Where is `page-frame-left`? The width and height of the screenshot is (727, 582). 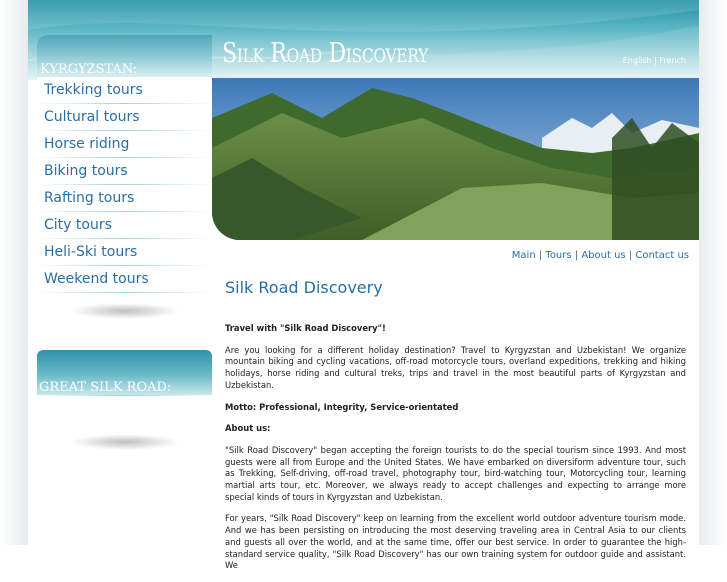 page-frame-left is located at coordinates (14, 272).